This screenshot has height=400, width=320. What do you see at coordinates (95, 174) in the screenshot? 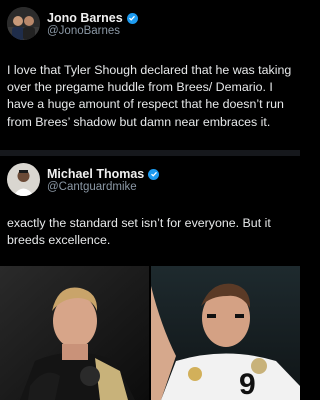
I see `author-name: Michael Thomas` at bounding box center [95, 174].